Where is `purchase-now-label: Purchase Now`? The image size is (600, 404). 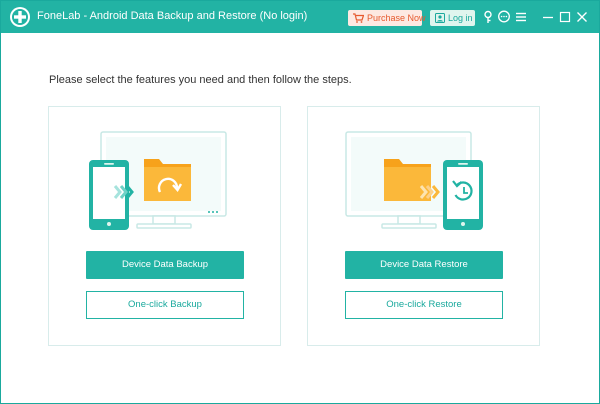 purchase-now-label: Purchase Now is located at coordinates (396, 18).